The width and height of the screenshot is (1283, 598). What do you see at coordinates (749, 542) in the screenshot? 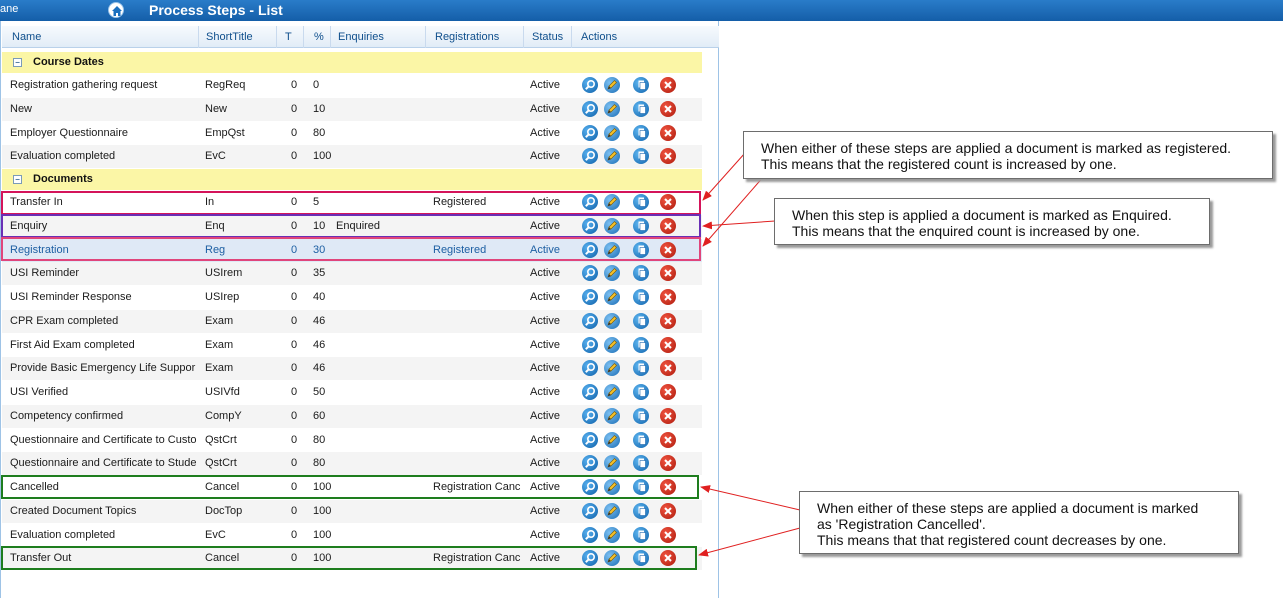
I see `arrow-to-transfer-out` at bounding box center [749, 542].